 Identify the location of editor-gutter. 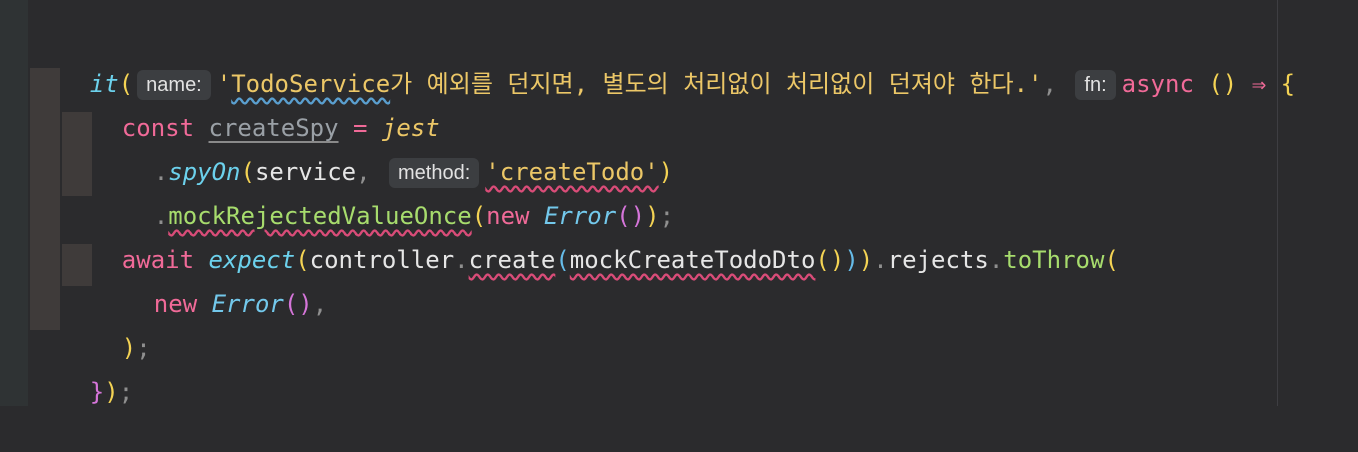
(14, 203).